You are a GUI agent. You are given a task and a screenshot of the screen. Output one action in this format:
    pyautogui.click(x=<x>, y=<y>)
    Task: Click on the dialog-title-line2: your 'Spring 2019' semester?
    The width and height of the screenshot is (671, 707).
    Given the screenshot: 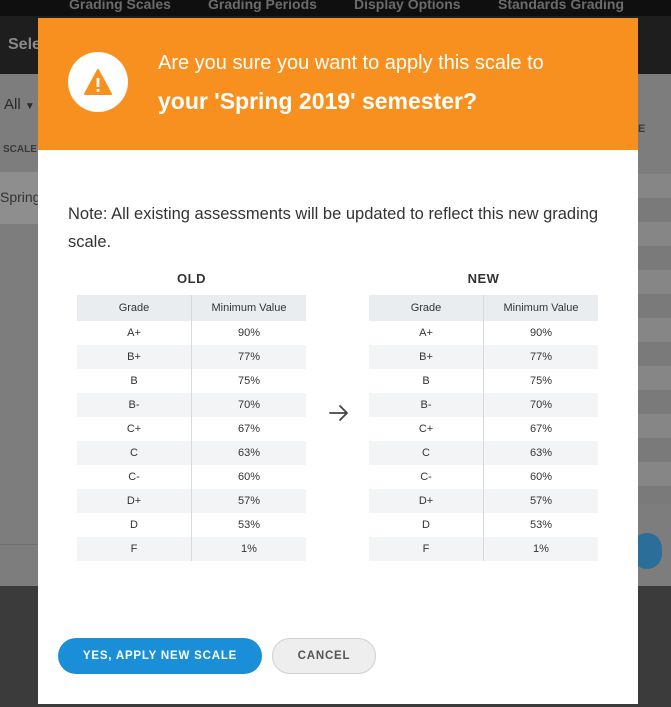 What is the action you would take?
    pyautogui.click(x=318, y=101)
    